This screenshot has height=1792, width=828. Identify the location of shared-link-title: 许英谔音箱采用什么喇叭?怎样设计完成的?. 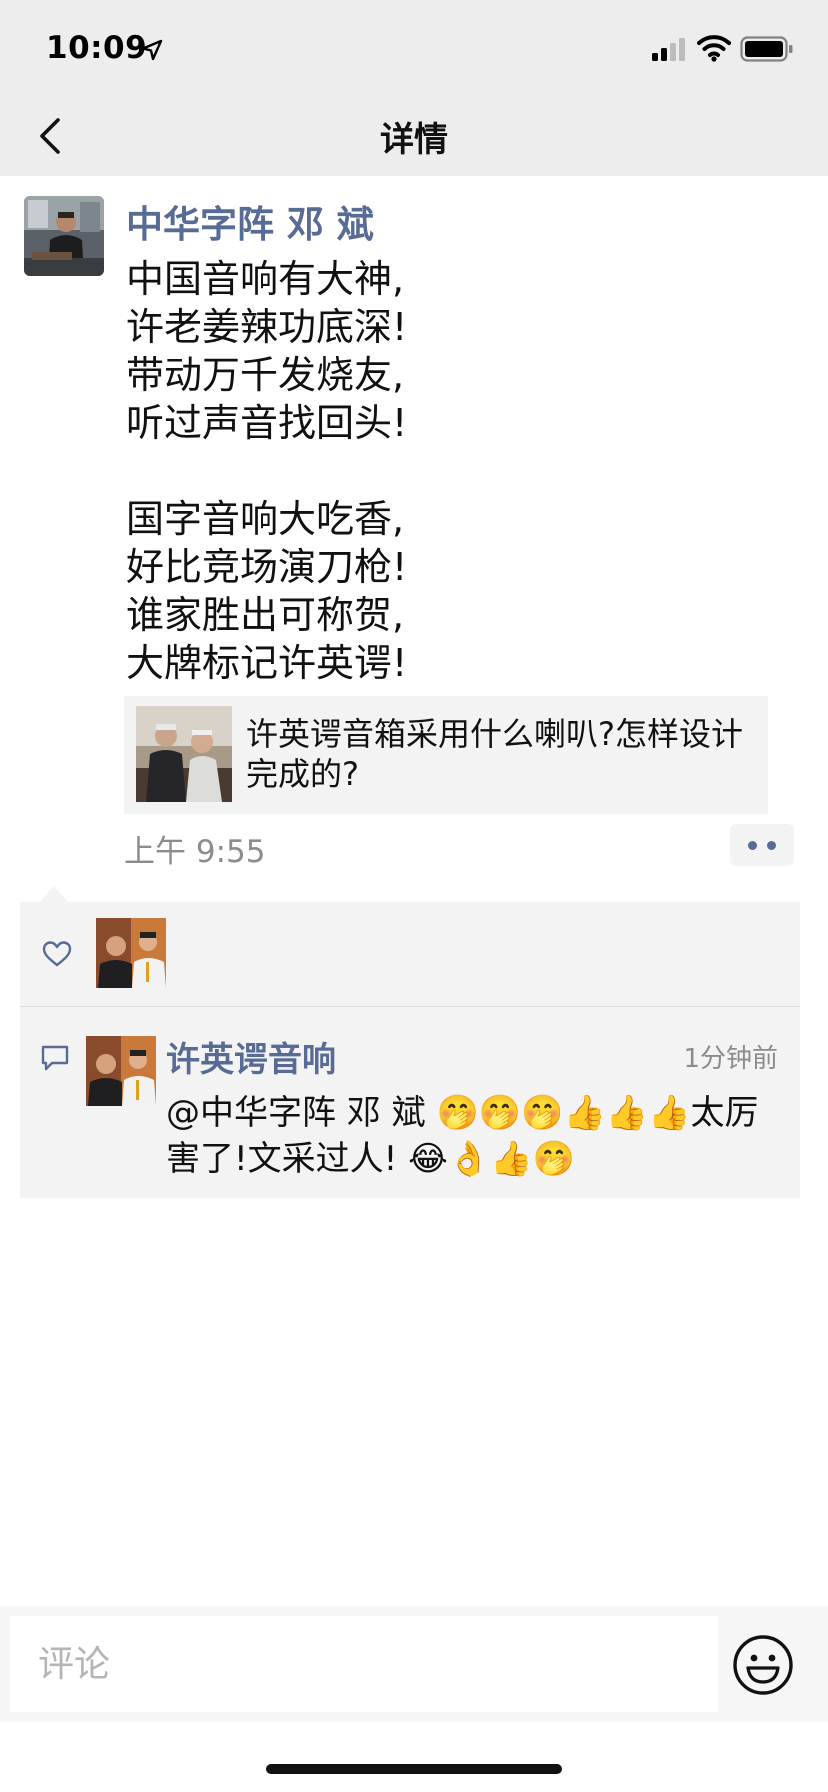
(494, 754).